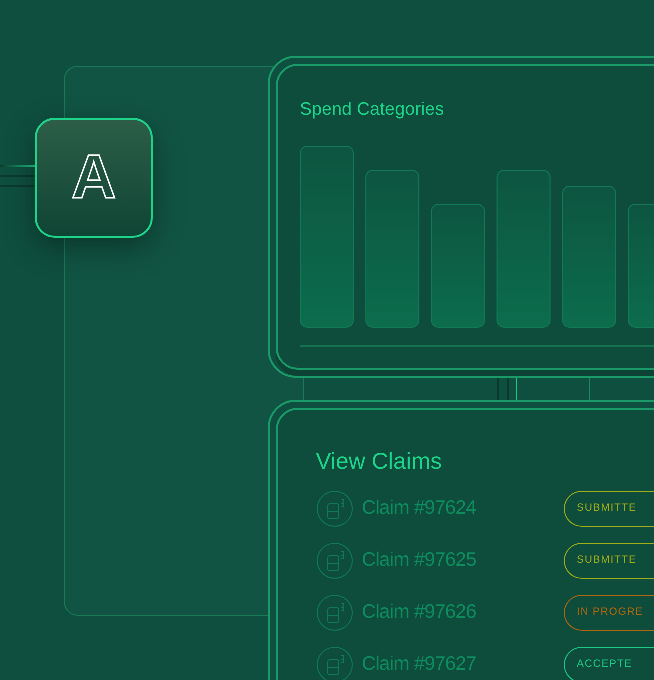 The image size is (654, 680). Describe the element at coordinates (420, 560) in the screenshot. I see `claim-number: Claim #97625` at that location.